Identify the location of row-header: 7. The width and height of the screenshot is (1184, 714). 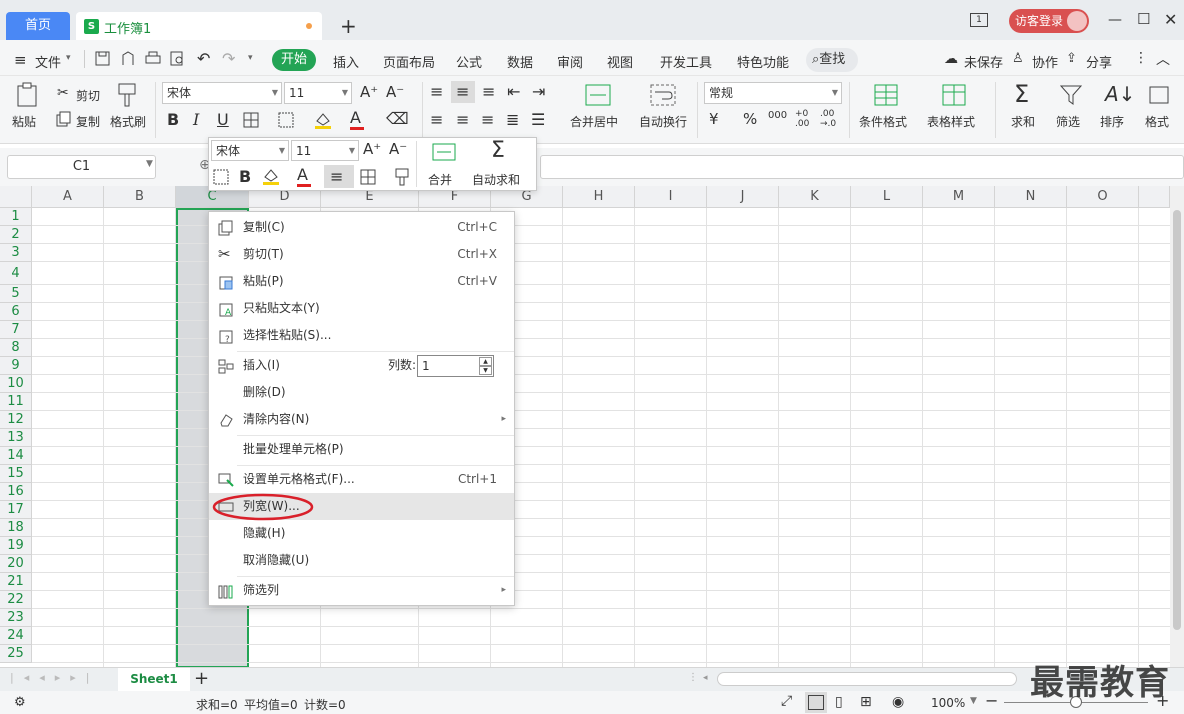
(16, 330).